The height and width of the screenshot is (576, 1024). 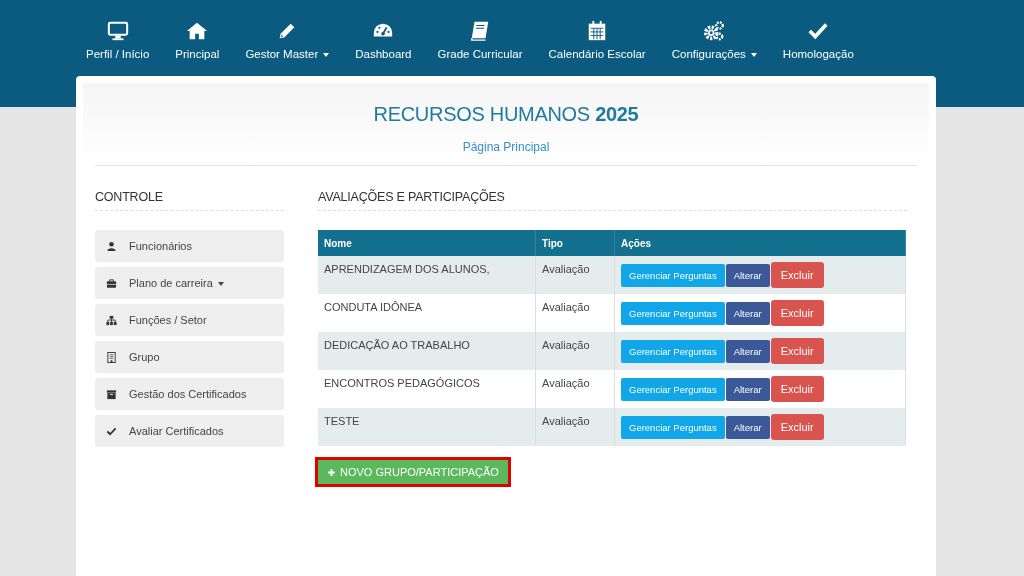 I want to click on table-cell: TESTE, so click(x=427, y=427).